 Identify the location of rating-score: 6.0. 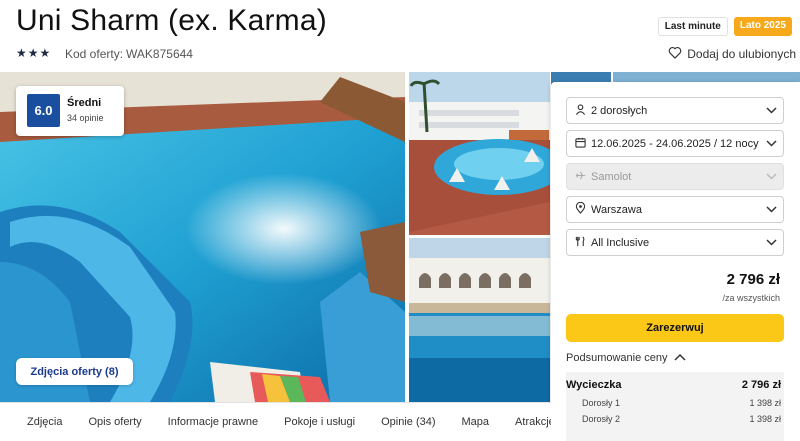
(43, 110).